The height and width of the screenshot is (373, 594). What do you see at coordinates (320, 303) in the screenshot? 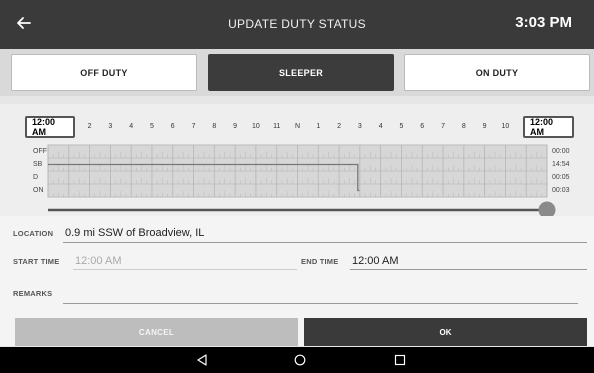
I see `remarks-underline` at bounding box center [320, 303].